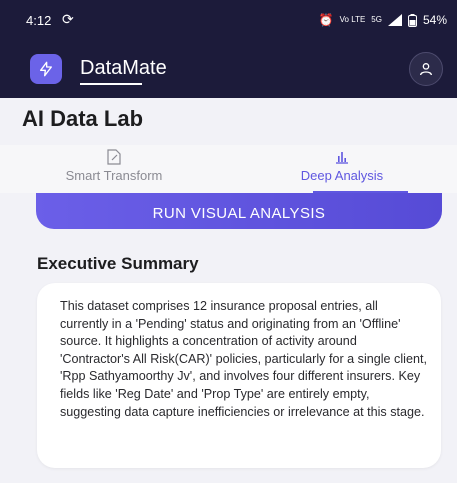 The width and height of the screenshot is (457, 483). Describe the element at coordinates (352, 19) in the screenshot. I see `network-label: Vo LTE` at that location.